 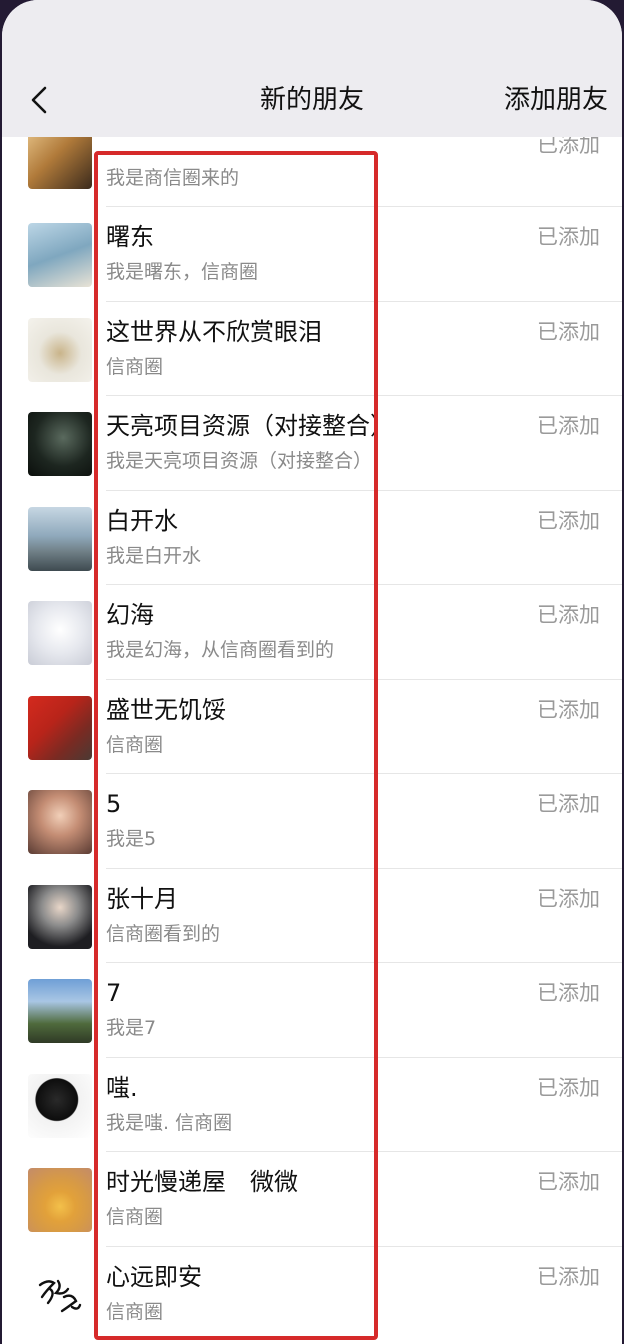 What do you see at coordinates (312, 1294) in the screenshot?
I see `friend-row: 心远即安 信商圈 已添加` at bounding box center [312, 1294].